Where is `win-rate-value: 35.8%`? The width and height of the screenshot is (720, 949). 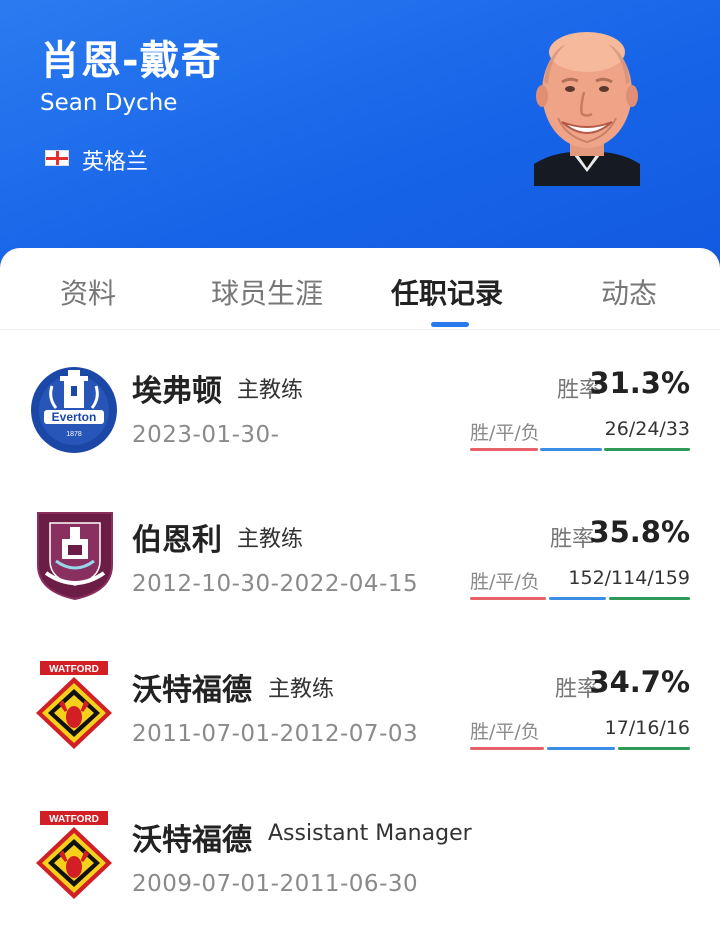 win-rate-value: 35.8% is located at coordinates (639, 532).